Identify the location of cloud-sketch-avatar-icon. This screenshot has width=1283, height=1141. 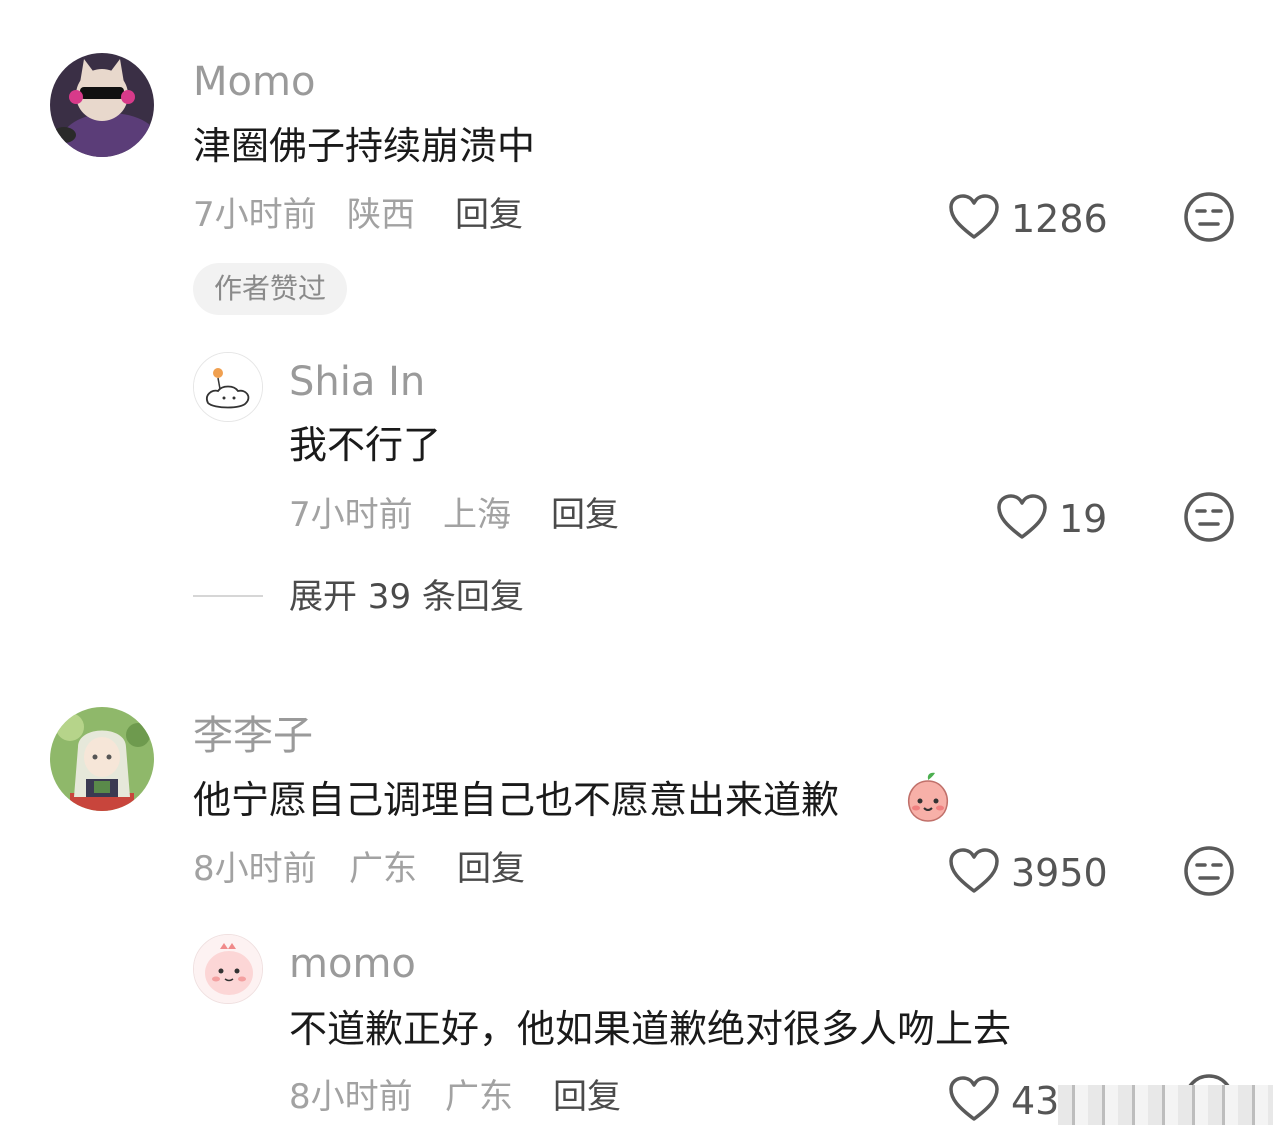
(228, 387).